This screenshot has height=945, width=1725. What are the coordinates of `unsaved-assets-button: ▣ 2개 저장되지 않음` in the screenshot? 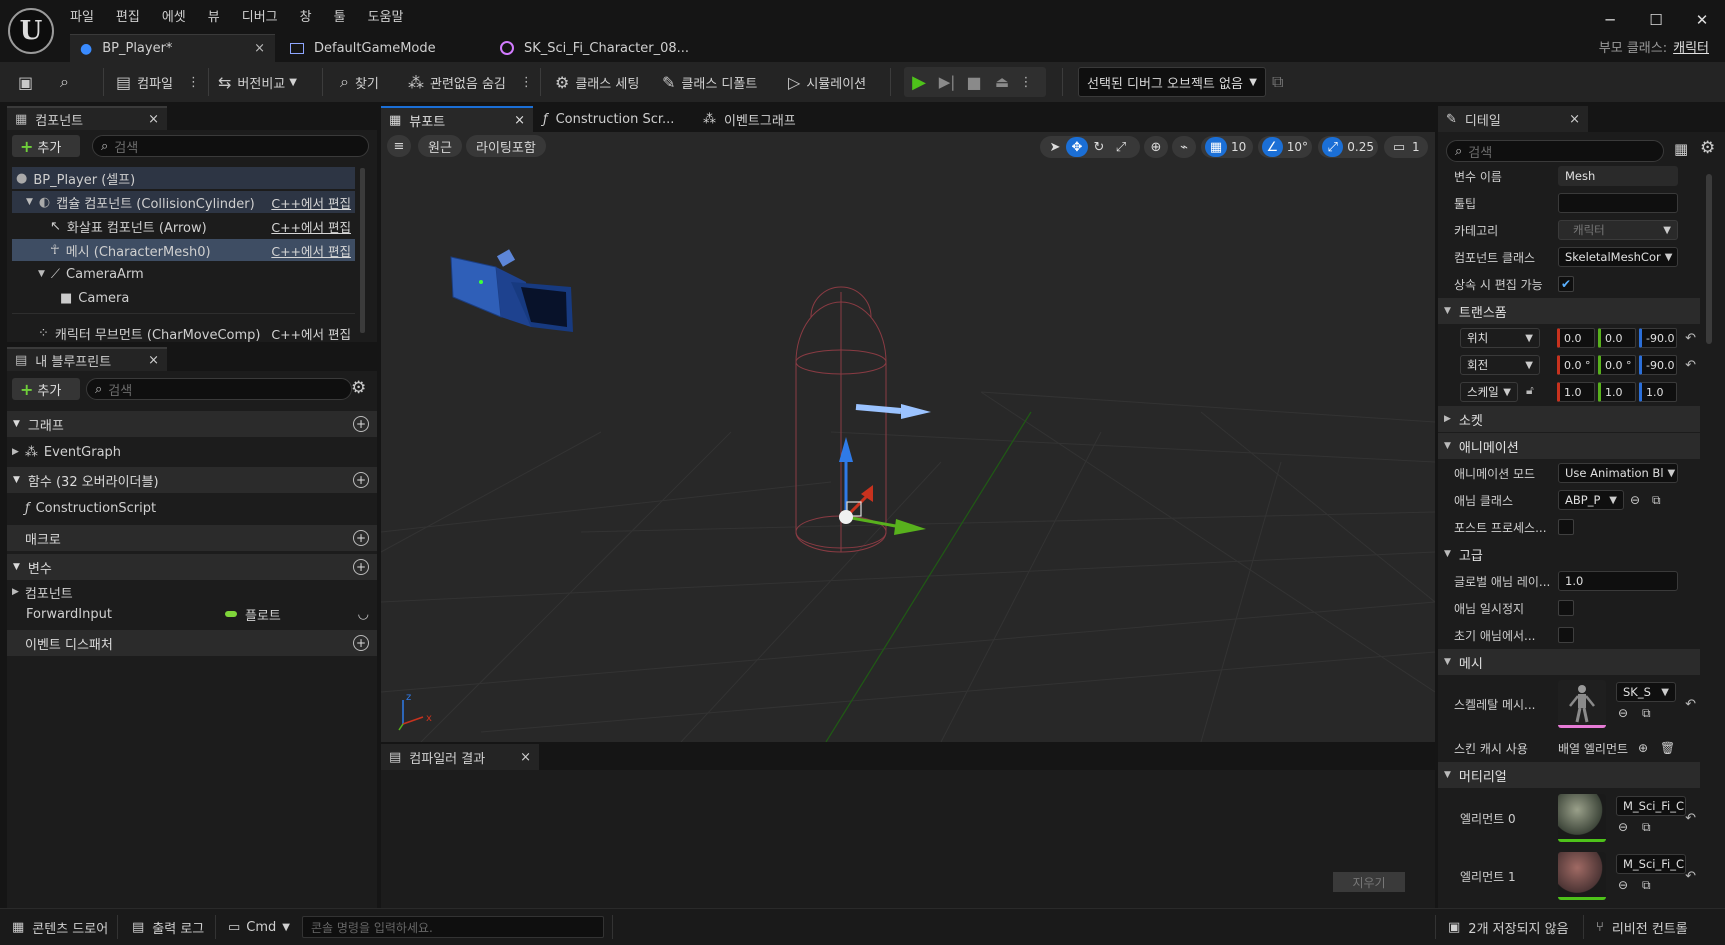 It's located at (1508, 927).